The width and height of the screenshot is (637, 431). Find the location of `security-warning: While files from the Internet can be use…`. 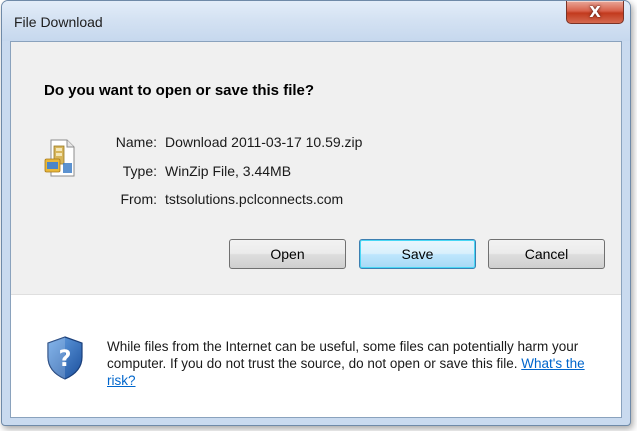

security-warning: While files from the Internet can be use… is located at coordinates (357, 363).